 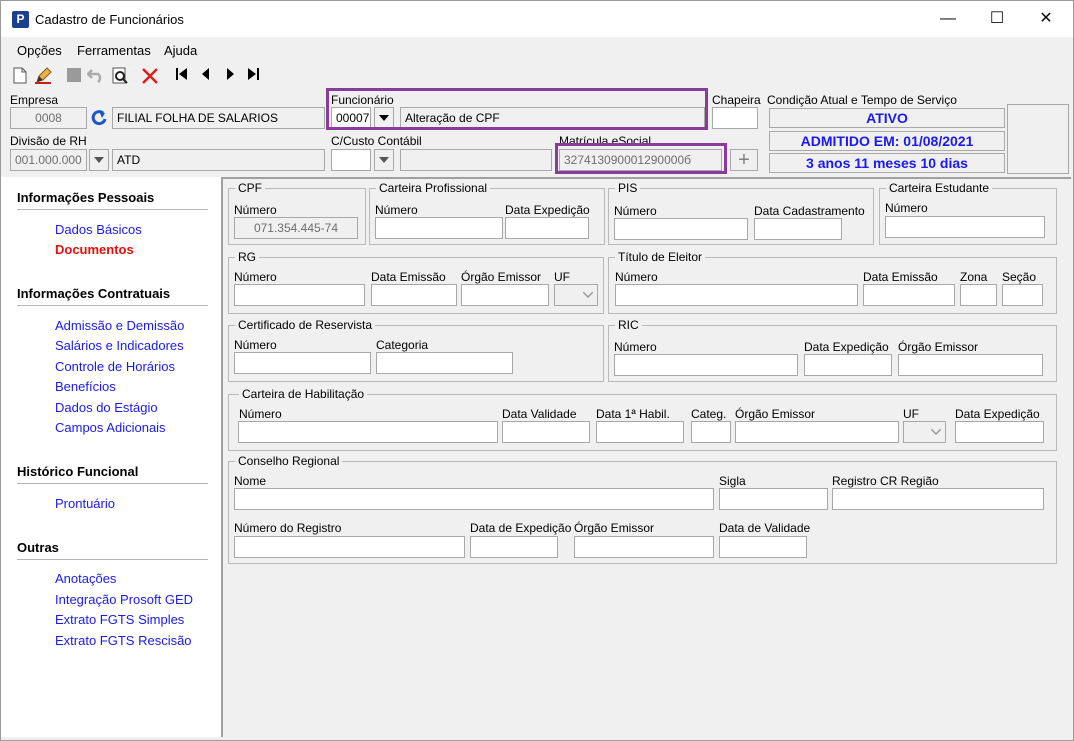 I want to click on menu-opcoes: Opções, so click(x=39, y=50).